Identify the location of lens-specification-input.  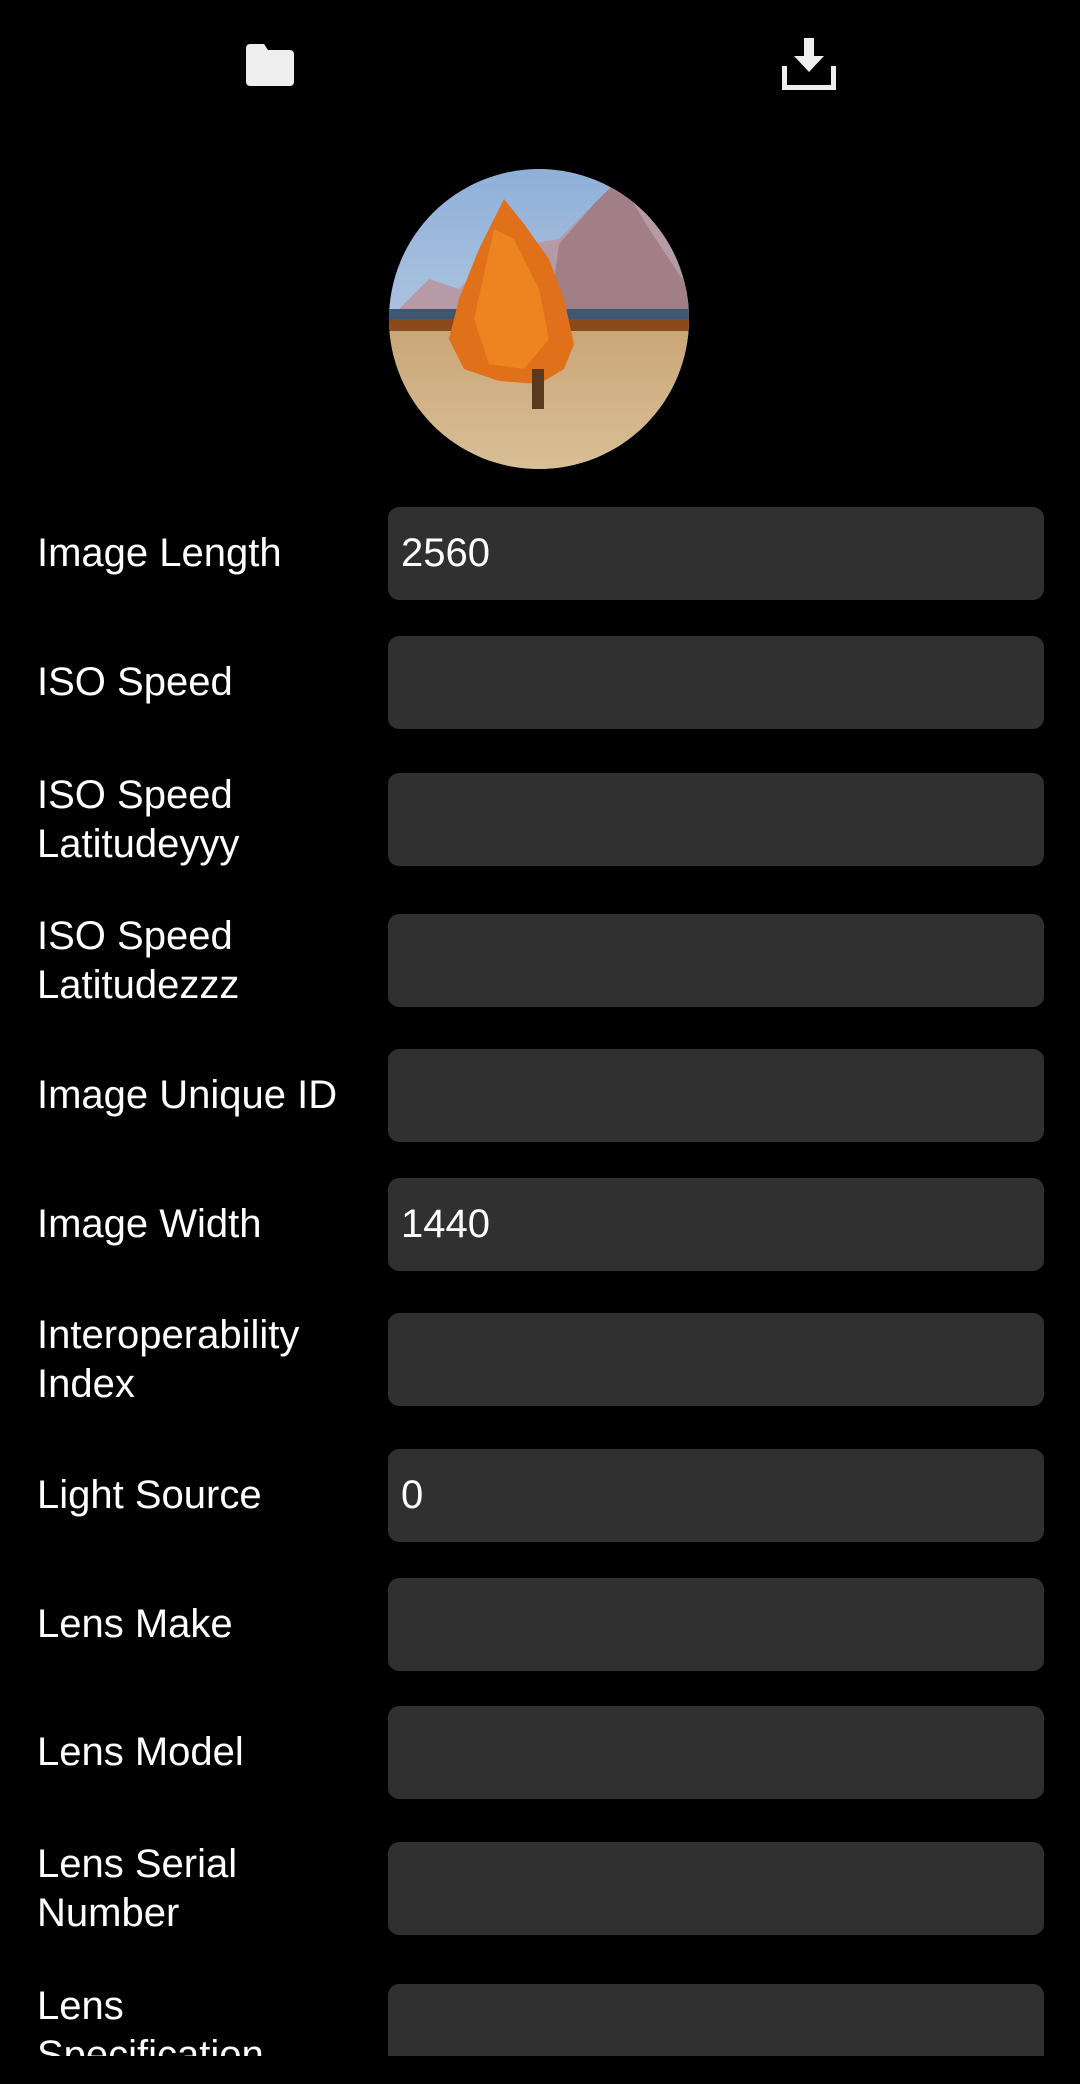
(716, 2020).